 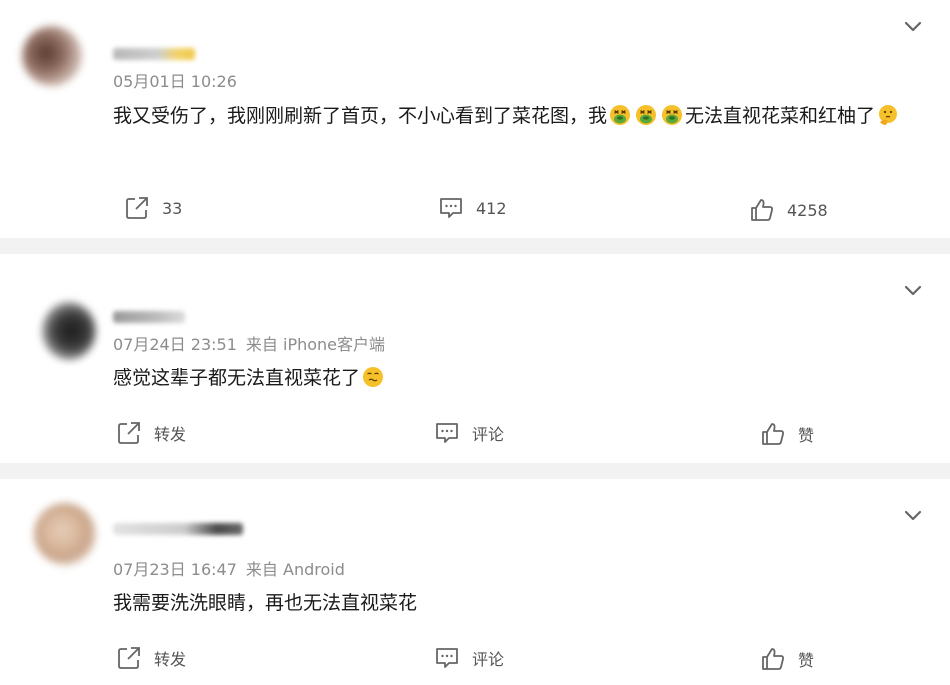 I want to click on comment-meta: 07月23日 16:47 来自 Android, so click(x=229, y=570).